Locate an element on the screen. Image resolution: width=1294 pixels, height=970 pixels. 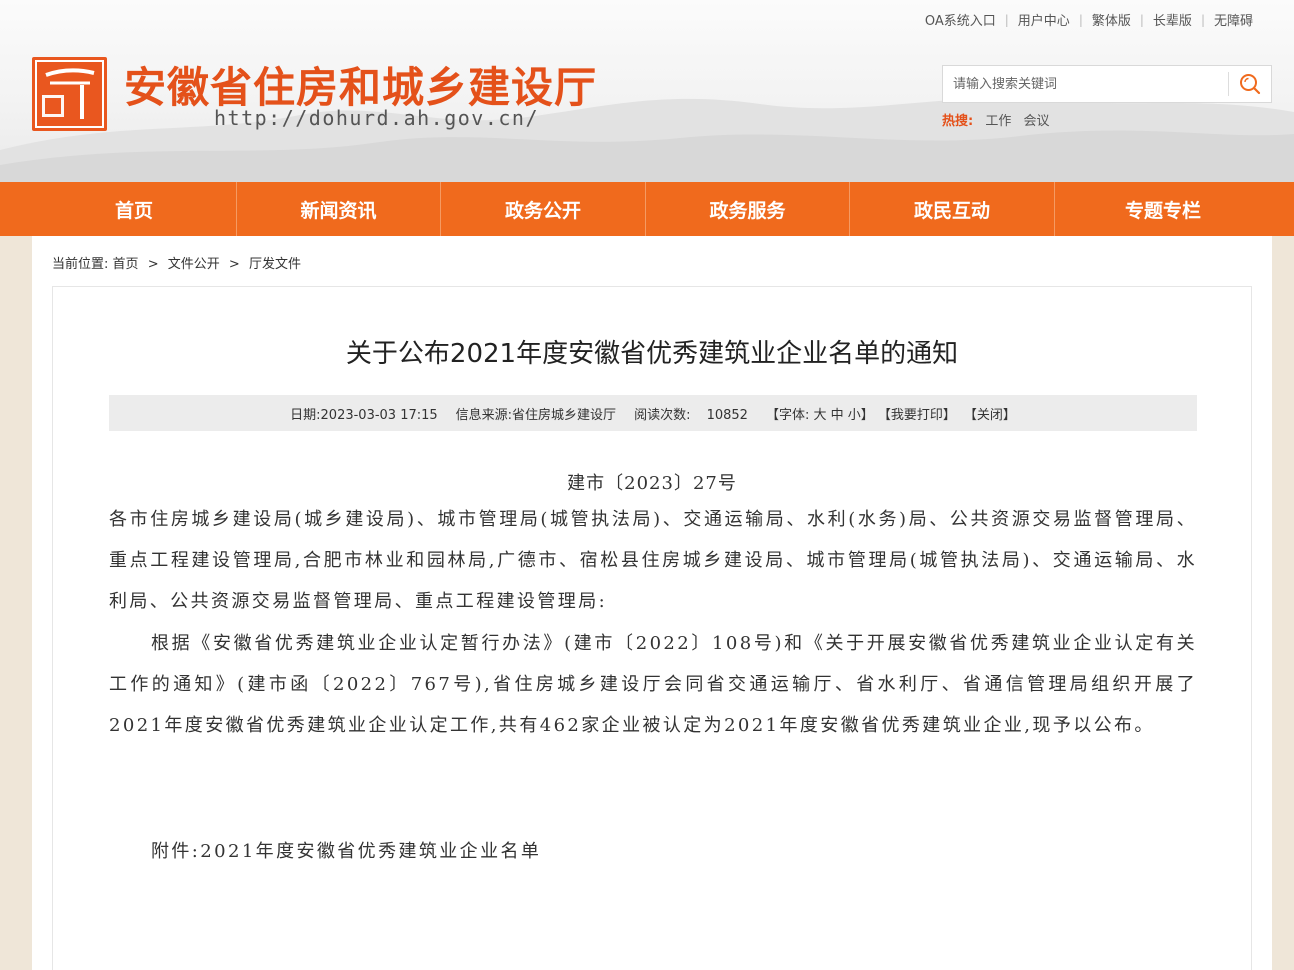
logo-icon is located at coordinates (69, 94).